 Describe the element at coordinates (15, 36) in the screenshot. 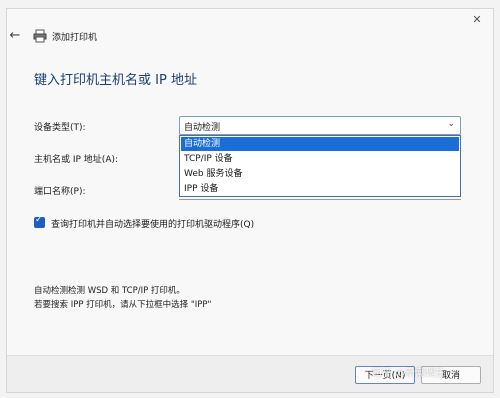

I see `back-arrow-icon: ←` at that location.